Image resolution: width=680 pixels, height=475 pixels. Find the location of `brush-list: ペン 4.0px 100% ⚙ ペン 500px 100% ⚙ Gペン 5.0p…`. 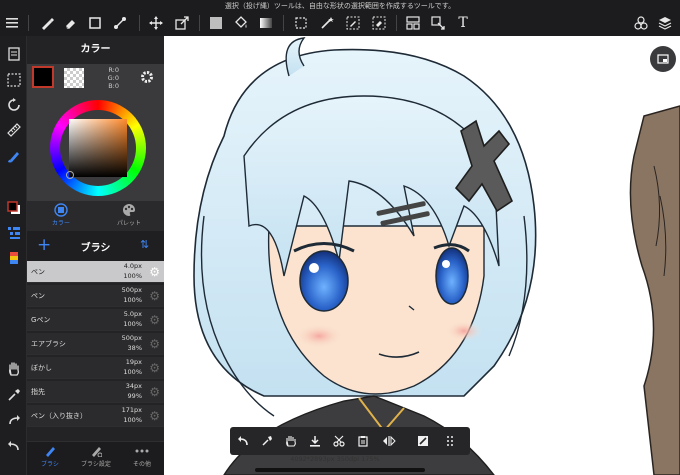

brush-list: ペン 4.0px 100% ⚙ ペン 500px 100% ⚙ Gペン 5.0p… is located at coordinates (95, 351).